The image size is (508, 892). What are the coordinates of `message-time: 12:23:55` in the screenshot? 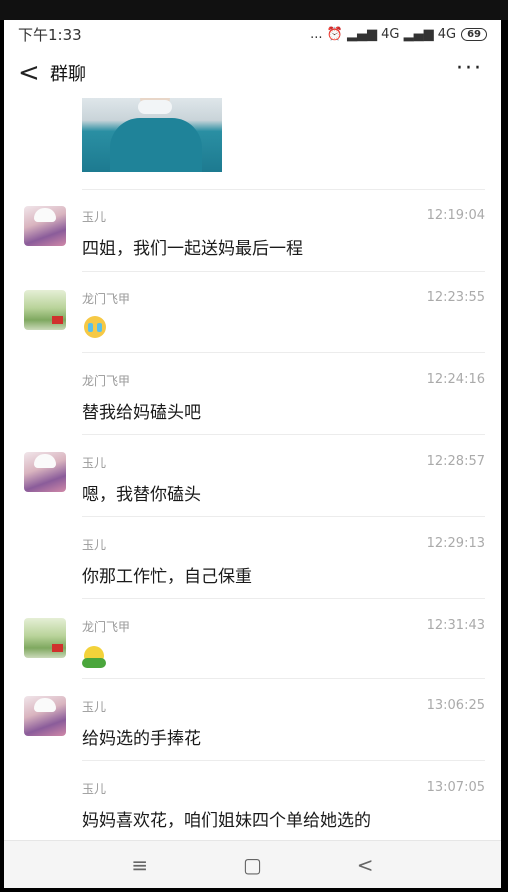 It's located at (455, 297).